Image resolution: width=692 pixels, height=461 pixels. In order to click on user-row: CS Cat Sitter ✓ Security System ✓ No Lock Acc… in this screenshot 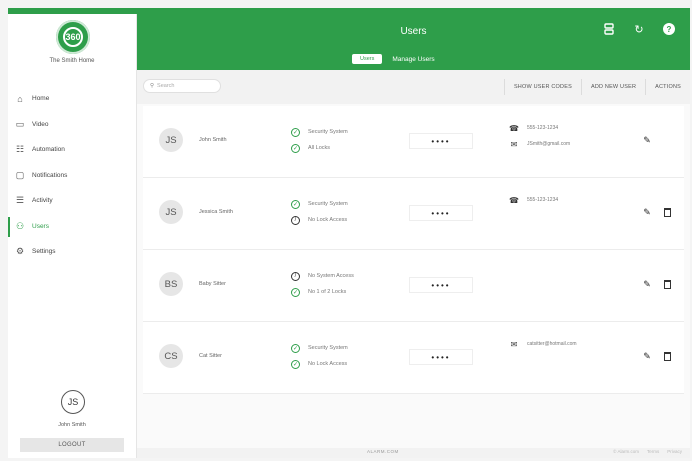, I will do `click(413, 358)`.